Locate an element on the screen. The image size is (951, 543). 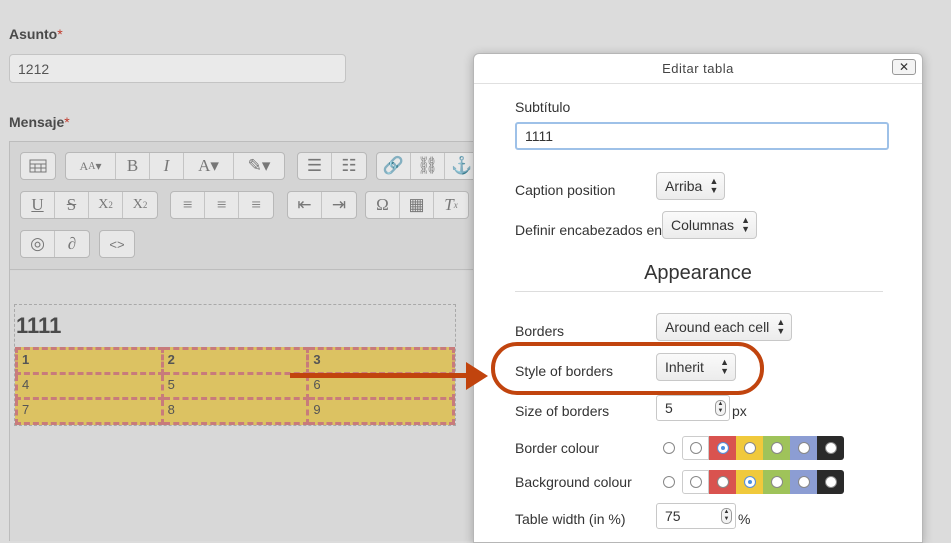
annotation-highlight is located at coordinates (627, 368).